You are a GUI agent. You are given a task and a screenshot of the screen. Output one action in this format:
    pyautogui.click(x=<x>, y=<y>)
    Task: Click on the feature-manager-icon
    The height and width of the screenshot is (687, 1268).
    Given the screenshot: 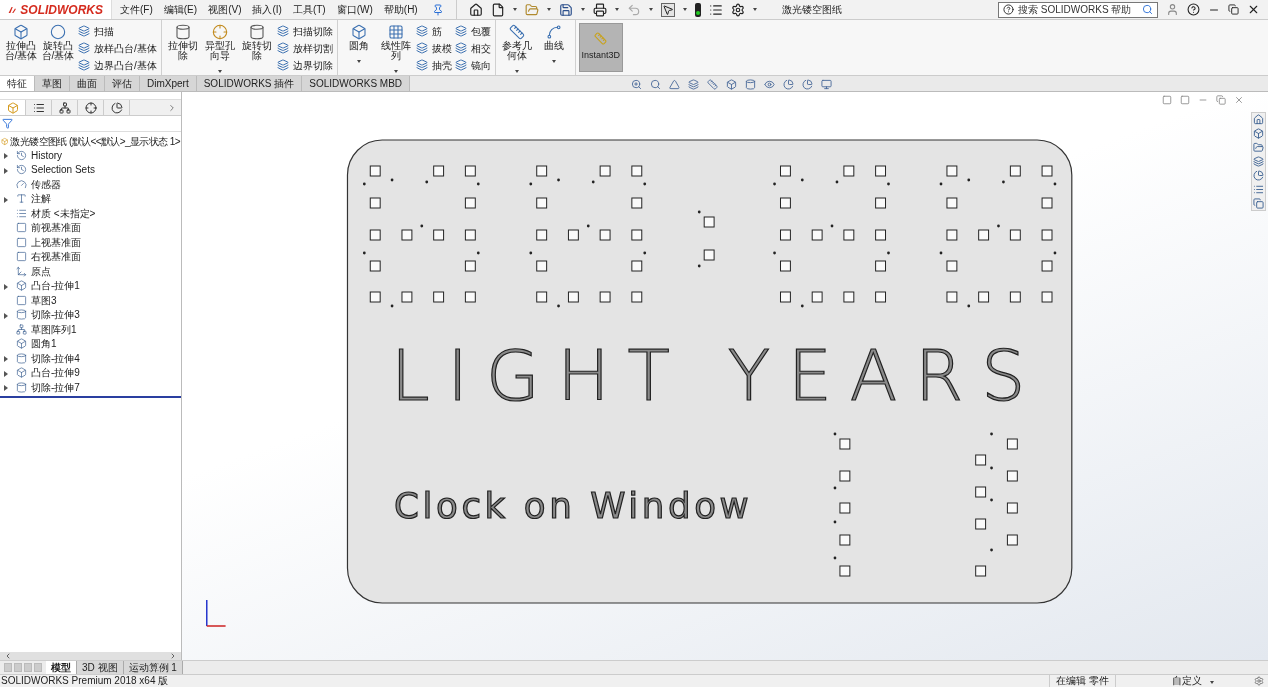 What is the action you would take?
    pyautogui.click(x=12, y=107)
    